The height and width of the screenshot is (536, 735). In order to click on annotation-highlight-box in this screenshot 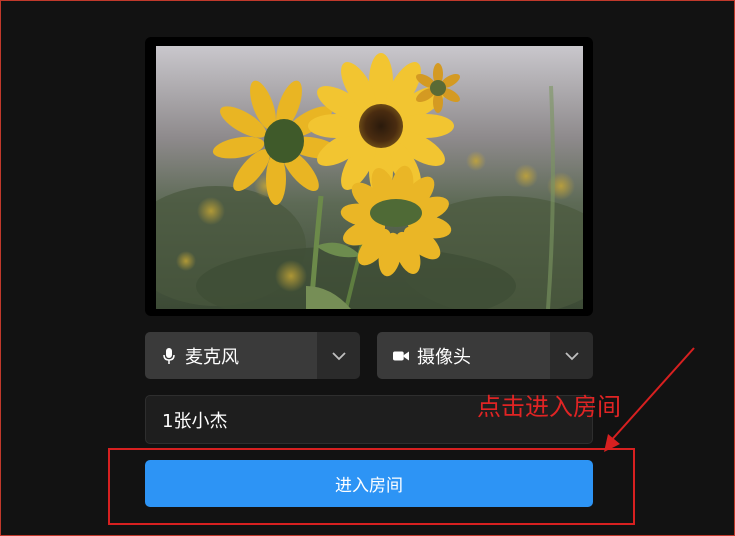, I will do `click(371, 486)`.